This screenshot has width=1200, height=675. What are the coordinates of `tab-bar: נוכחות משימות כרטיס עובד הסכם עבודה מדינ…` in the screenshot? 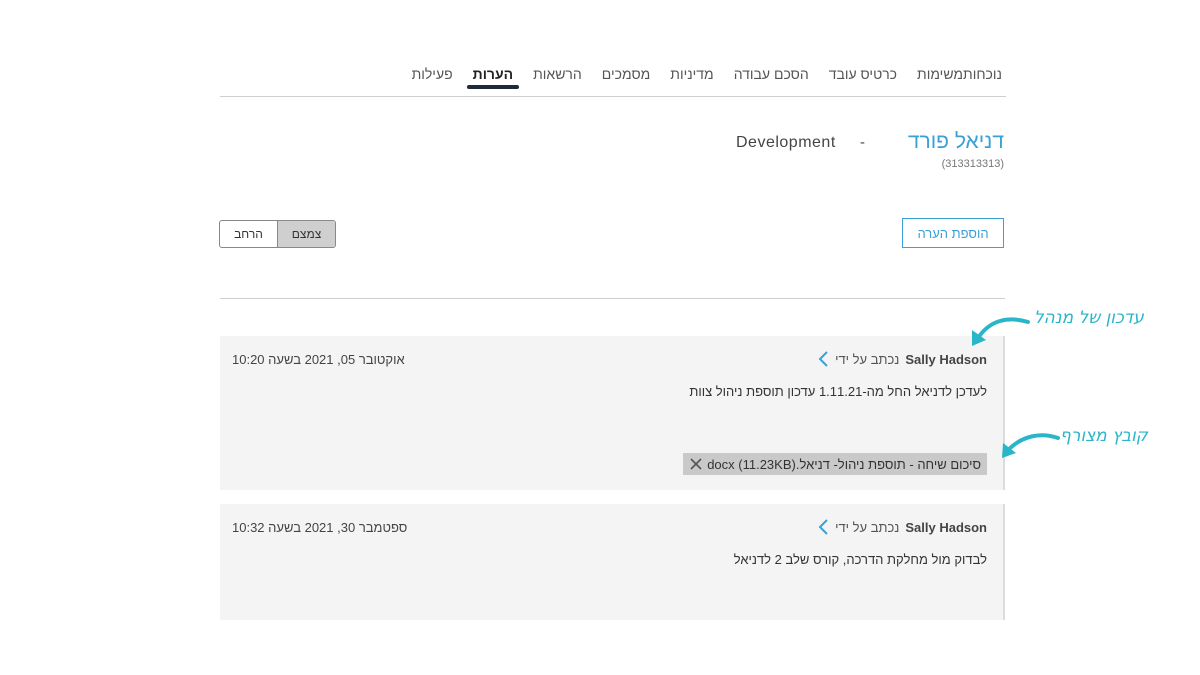 It's located at (613, 75).